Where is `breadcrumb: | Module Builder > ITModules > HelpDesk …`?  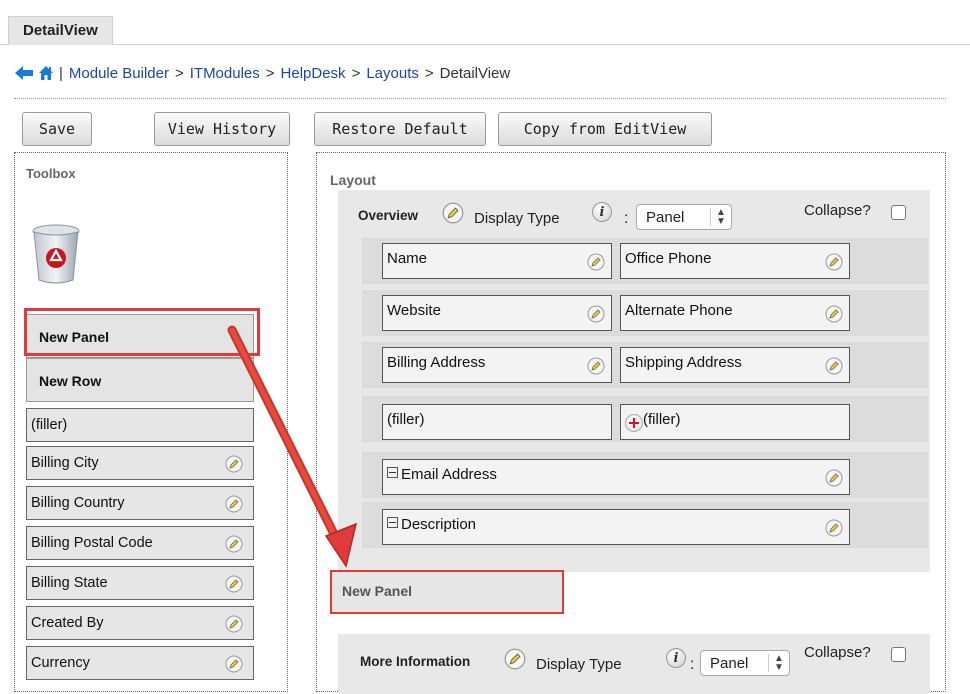
breadcrumb: | Module Builder > ITModules > HelpDesk … is located at coordinates (262, 73).